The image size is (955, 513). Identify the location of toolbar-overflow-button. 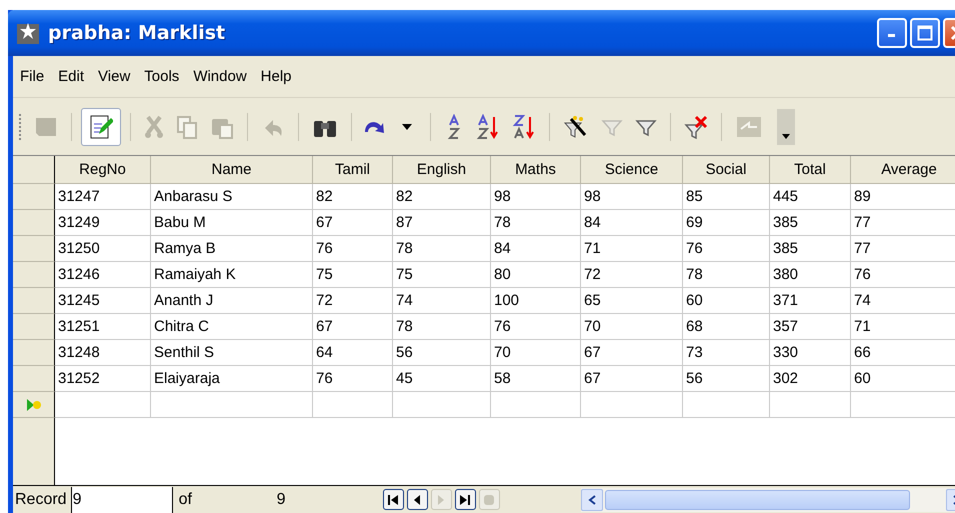
(786, 126).